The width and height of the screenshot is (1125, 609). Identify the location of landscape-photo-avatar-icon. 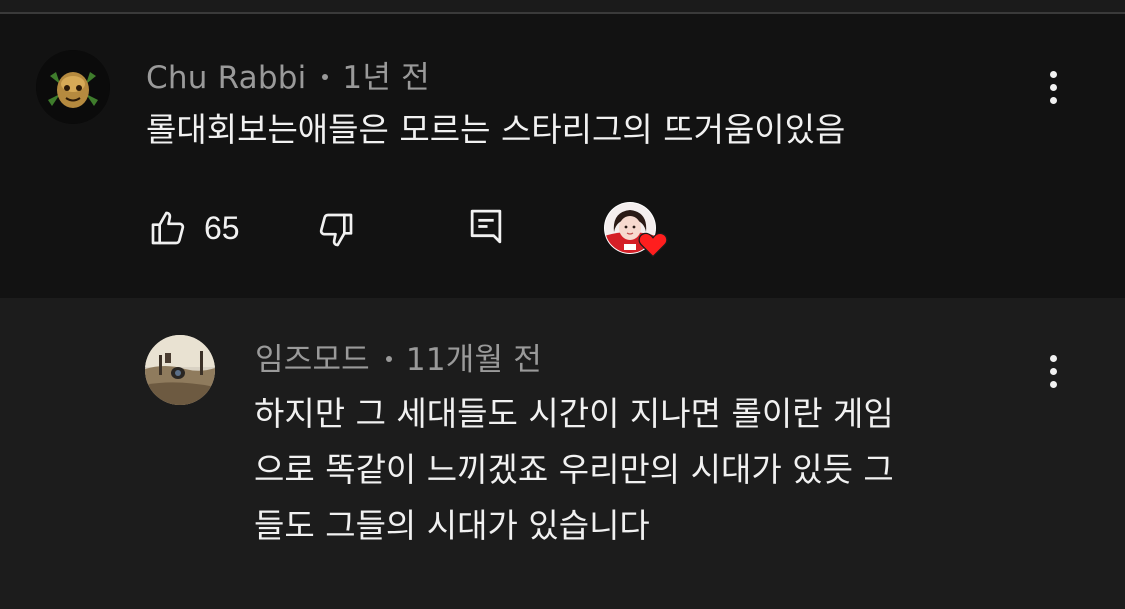
(180, 370).